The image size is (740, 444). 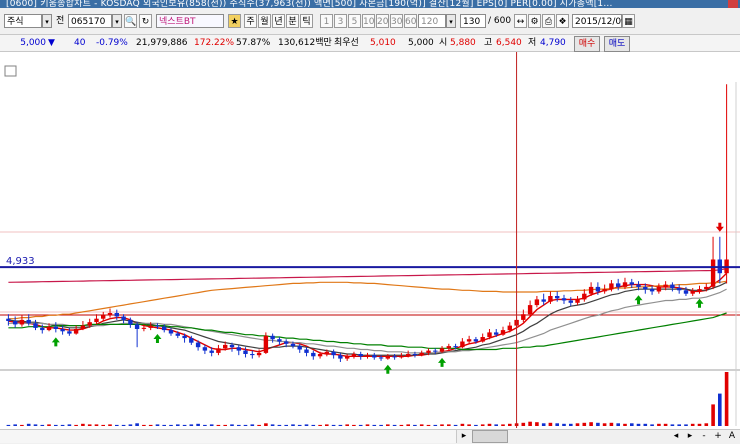 I want to click on config-icon: ⚙, so click(x=534, y=21).